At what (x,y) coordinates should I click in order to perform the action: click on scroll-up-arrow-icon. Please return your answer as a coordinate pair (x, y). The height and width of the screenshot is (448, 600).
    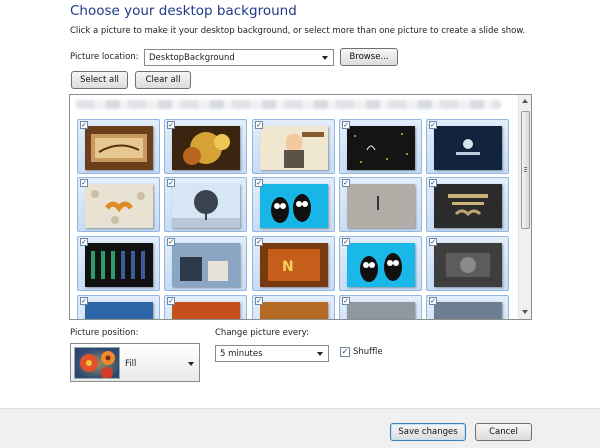
    Looking at the image, I should click on (525, 101).